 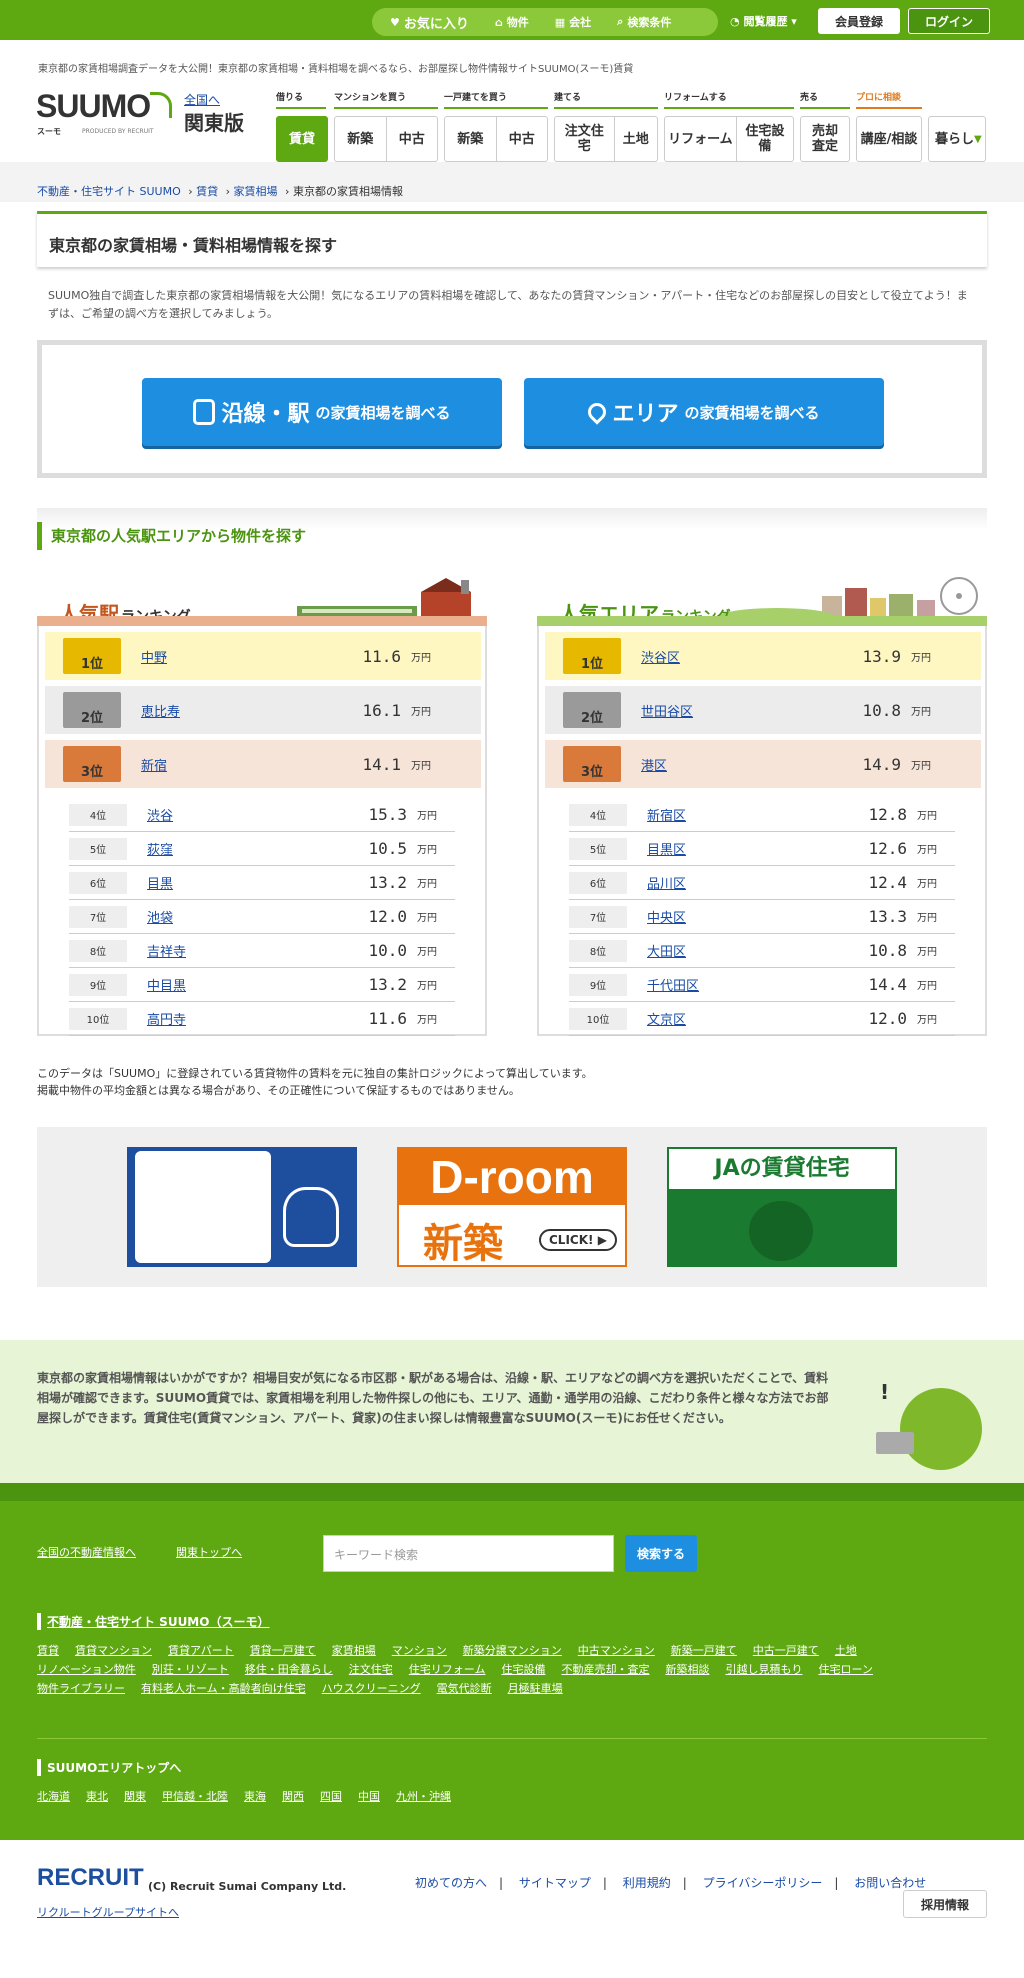 I want to click on area-name-link: 文京区, so click(x=737, y=1018).